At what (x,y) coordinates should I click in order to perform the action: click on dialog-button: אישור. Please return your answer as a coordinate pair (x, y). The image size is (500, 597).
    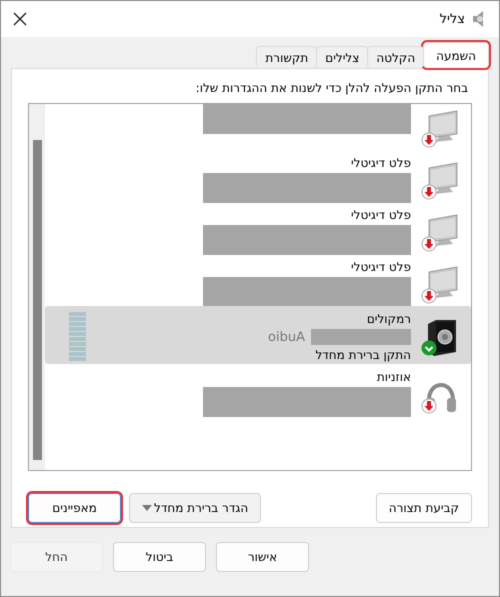
    Looking at the image, I should click on (262, 557).